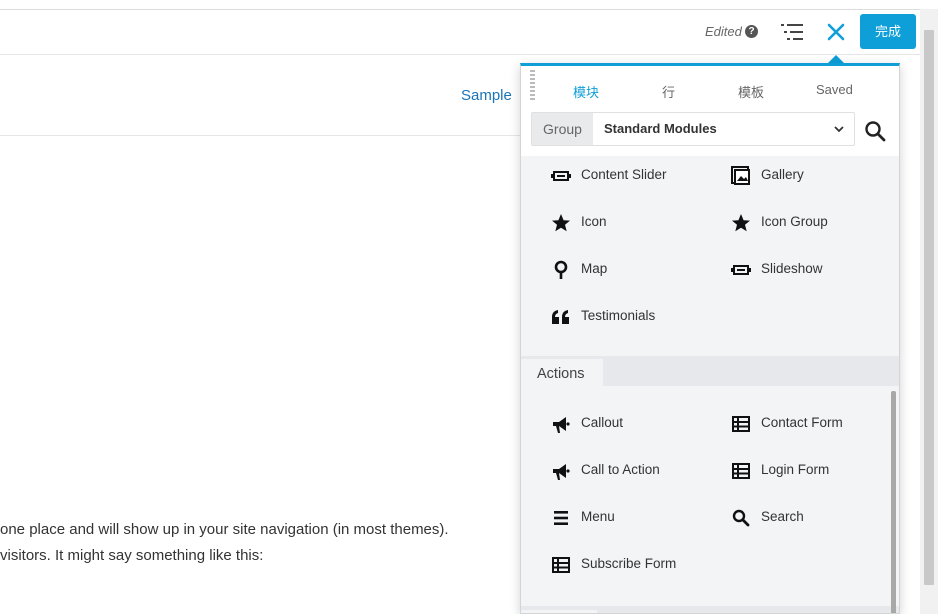 The image size is (938, 614). Describe the element at coordinates (834, 89) in the screenshot. I see `tab-saved: Saved` at that location.